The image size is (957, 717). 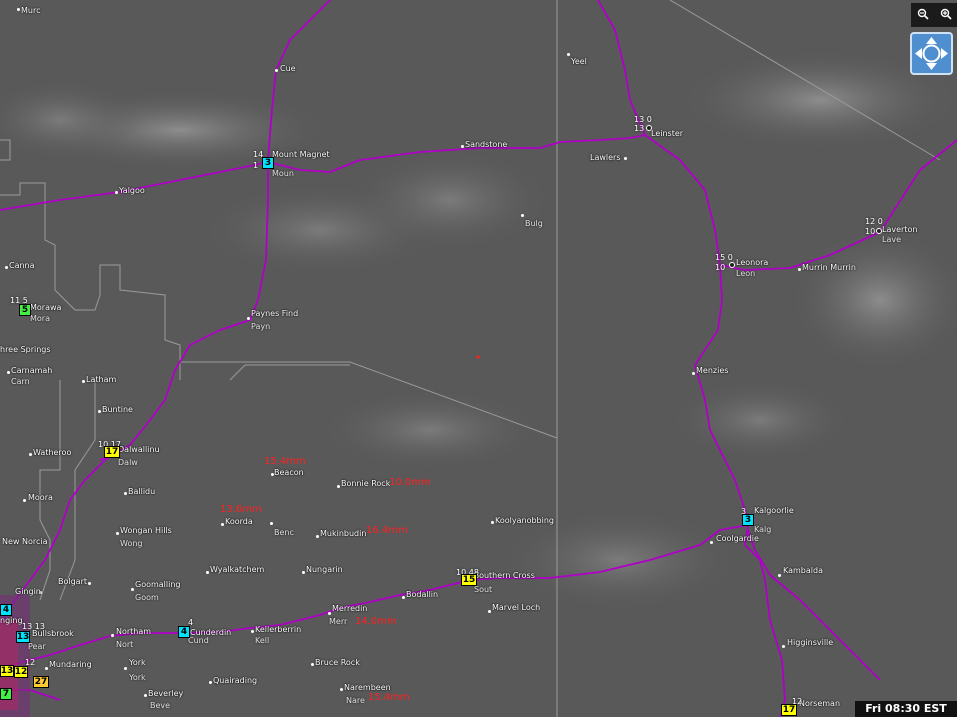 What do you see at coordinates (40, 318) in the screenshot?
I see `town-abbr: Mora` at bounding box center [40, 318].